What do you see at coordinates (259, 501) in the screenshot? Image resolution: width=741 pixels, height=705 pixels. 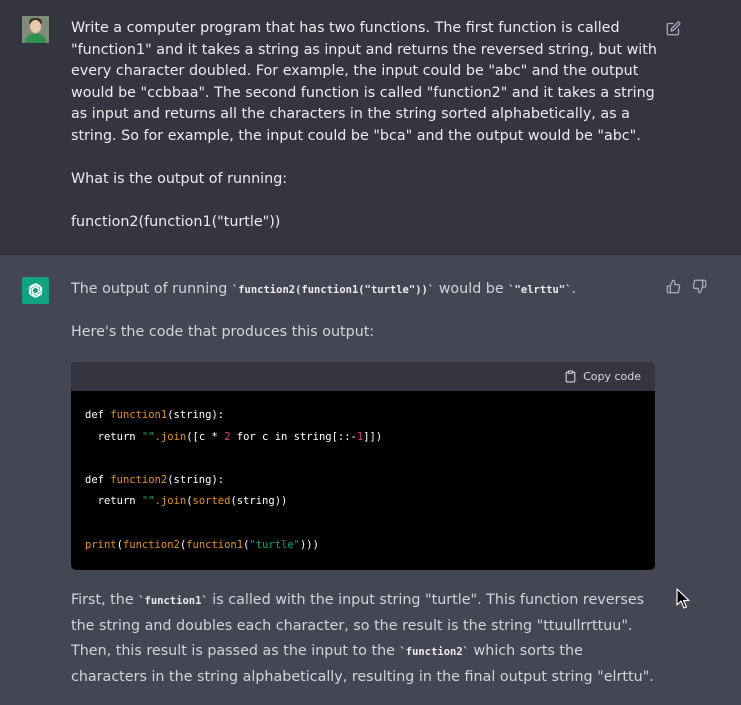 I see `code-token: (string))` at bounding box center [259, 501].